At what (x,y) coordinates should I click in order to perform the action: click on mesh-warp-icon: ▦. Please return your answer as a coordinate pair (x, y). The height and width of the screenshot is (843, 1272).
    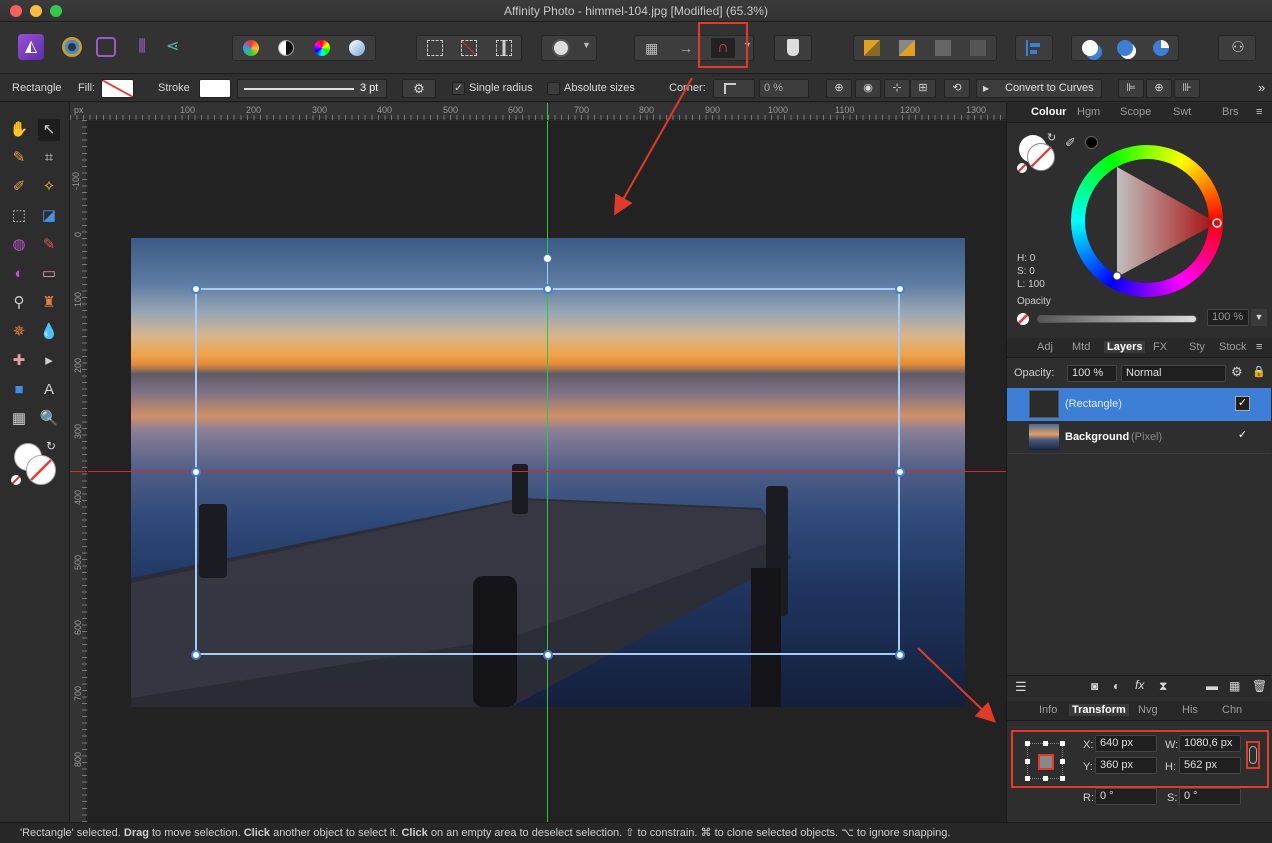
    Looking at the image, I should click on (19, 419).